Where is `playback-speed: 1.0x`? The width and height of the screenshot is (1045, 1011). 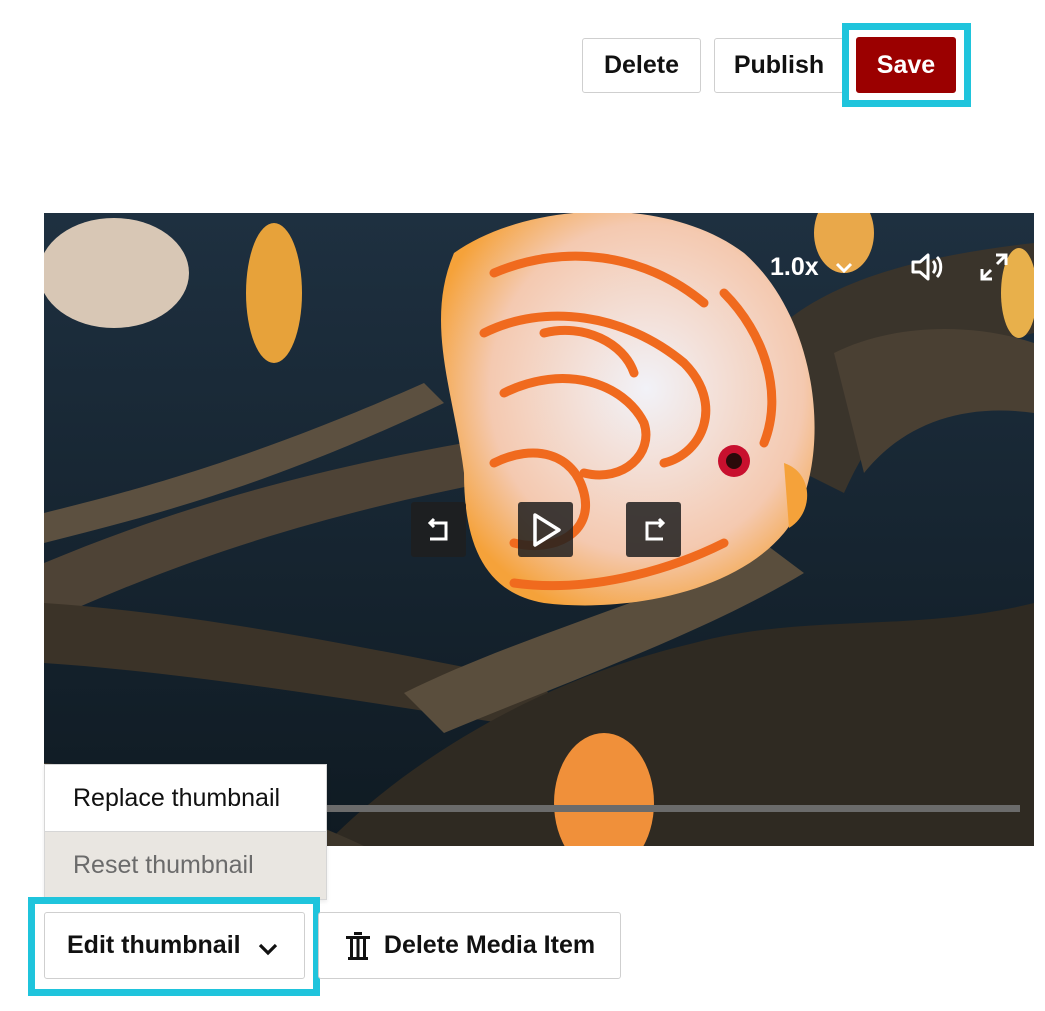 playback-speed: 1.0x is located at coordinates (794, 267).